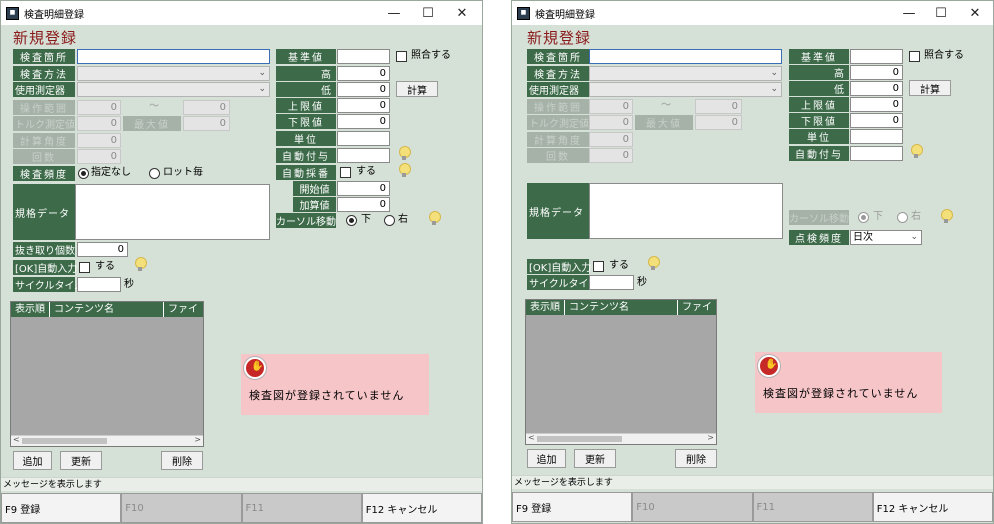  Describe the element at coordinates (351, 220) in the screenshot. I see `radio-cursor-shita` at that location.